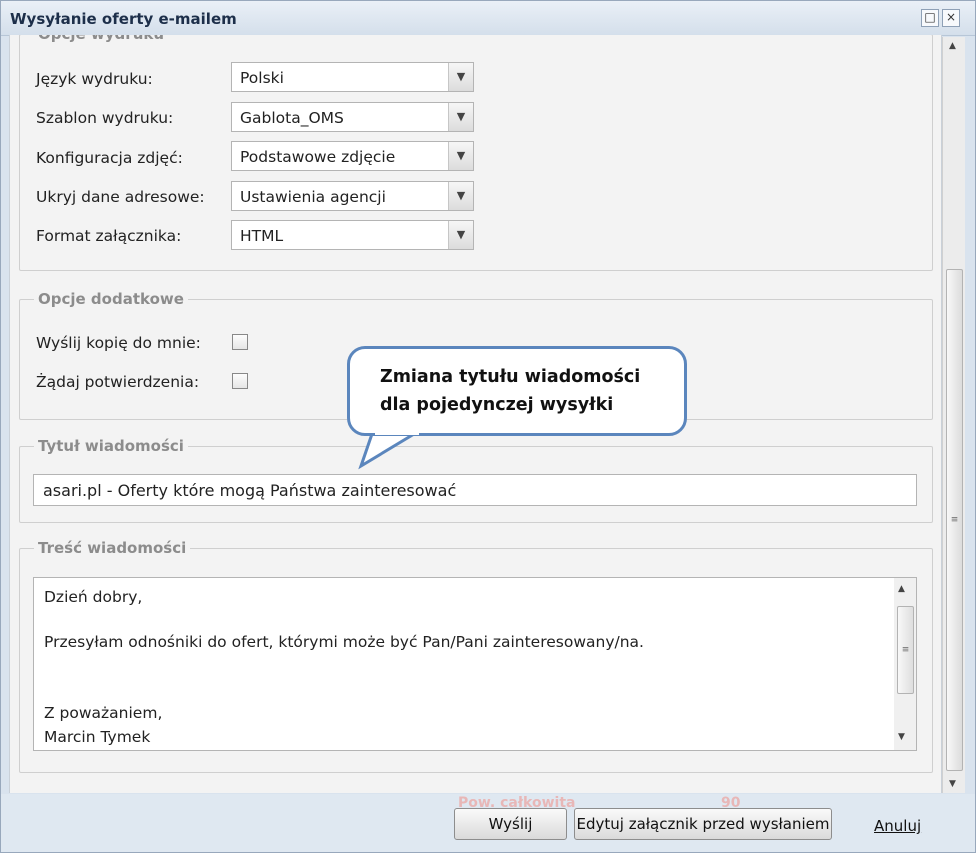  Describe the element at coordinates (352, 77) in the screenshot. I see `print-language-select: Polski ▼` at that location.